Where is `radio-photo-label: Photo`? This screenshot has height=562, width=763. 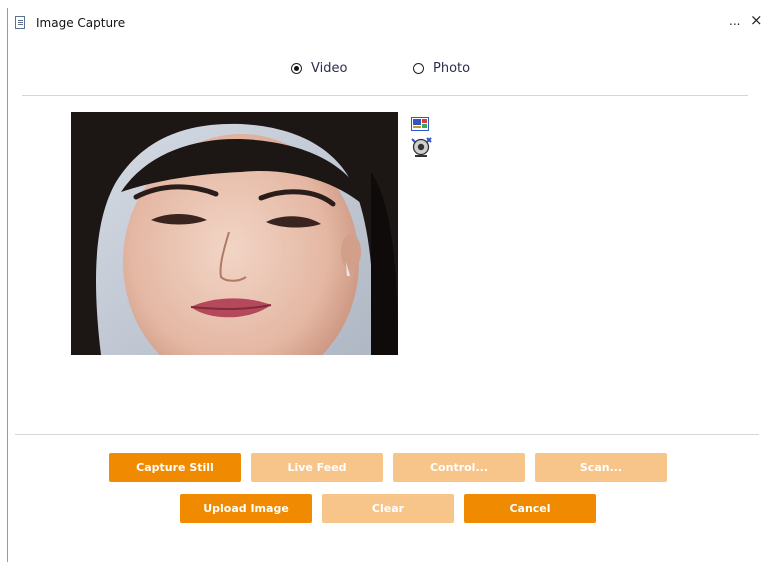 radio-photo-label: Photo is located at coordinates (451, 69).